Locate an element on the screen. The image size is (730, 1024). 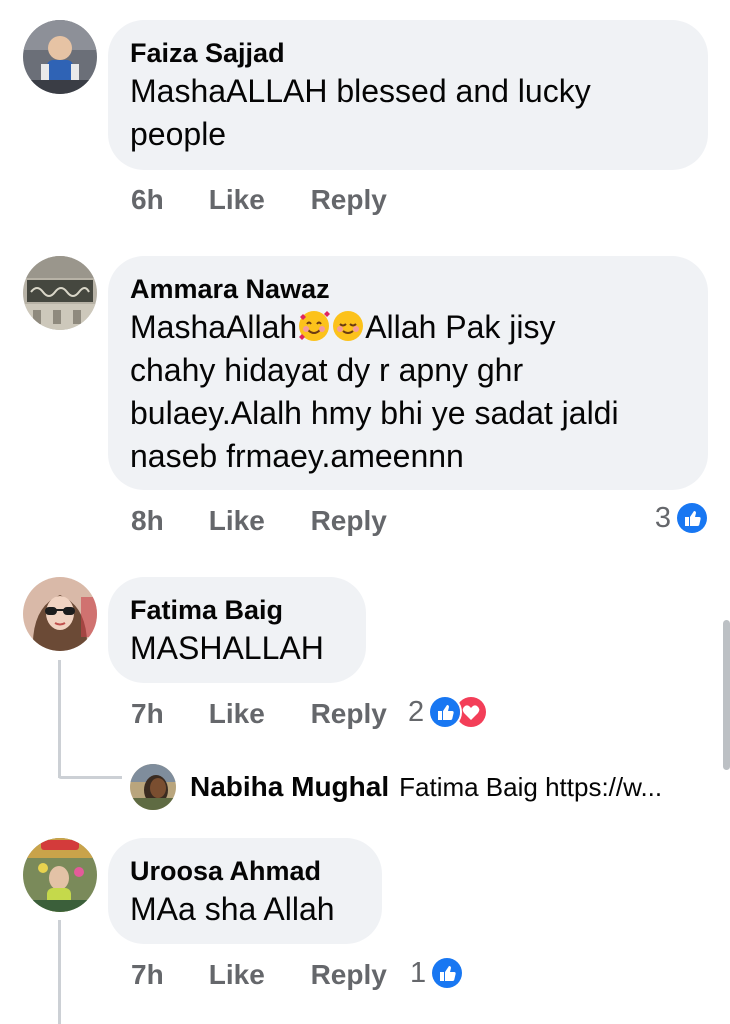
comment-bubble: Uroosa Ahmad MAa sha Allah is located at coordinates (245, 891).